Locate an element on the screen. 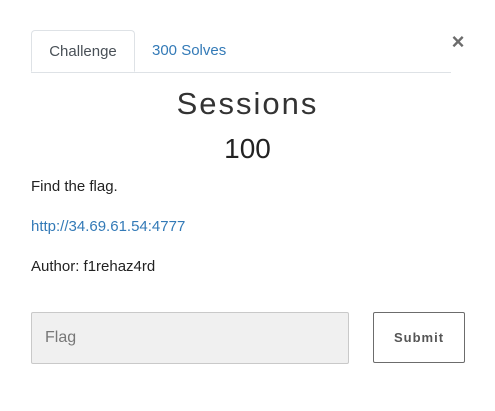 Image resolution: width=495 pixels, height=411 pixels. close-icon: × is located at coordinates (458, 42).